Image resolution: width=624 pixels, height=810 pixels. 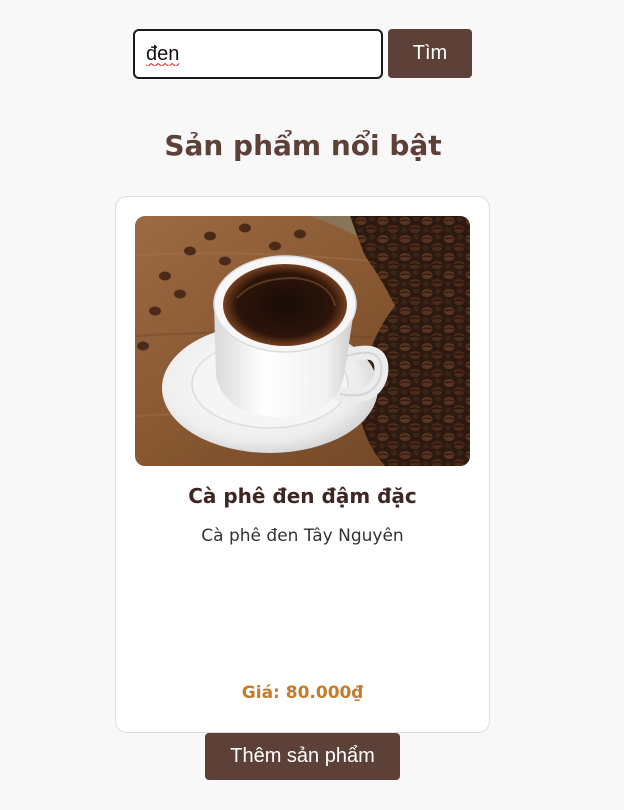 I want to click on search-button: Tìm, so click(x=430, y=53).